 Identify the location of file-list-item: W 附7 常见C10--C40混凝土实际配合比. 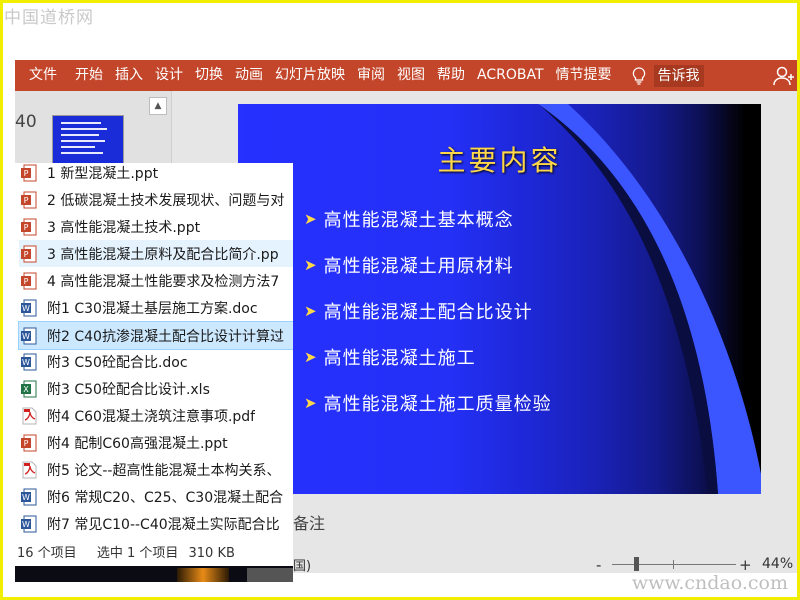
(156, 523).